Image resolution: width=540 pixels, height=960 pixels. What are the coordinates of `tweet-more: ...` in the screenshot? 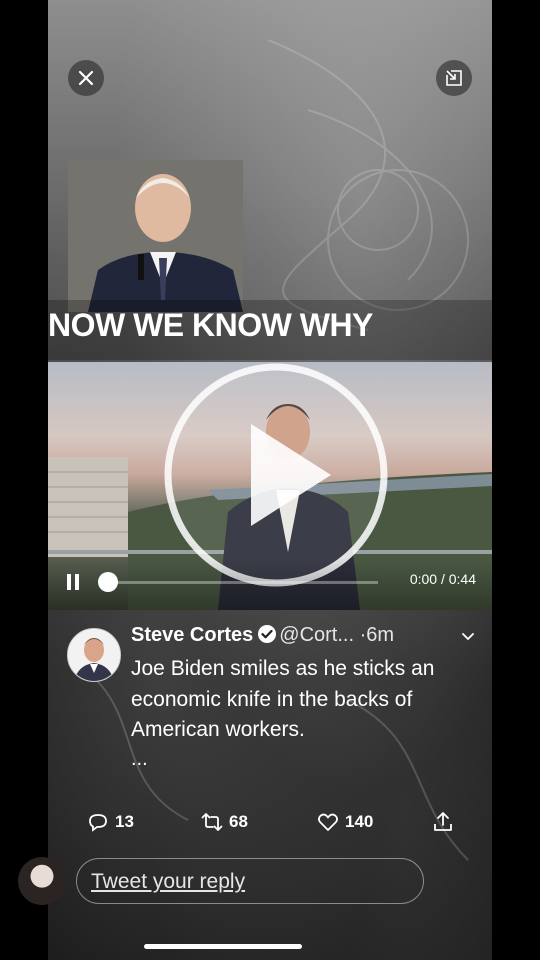 It's located at (139, 759).